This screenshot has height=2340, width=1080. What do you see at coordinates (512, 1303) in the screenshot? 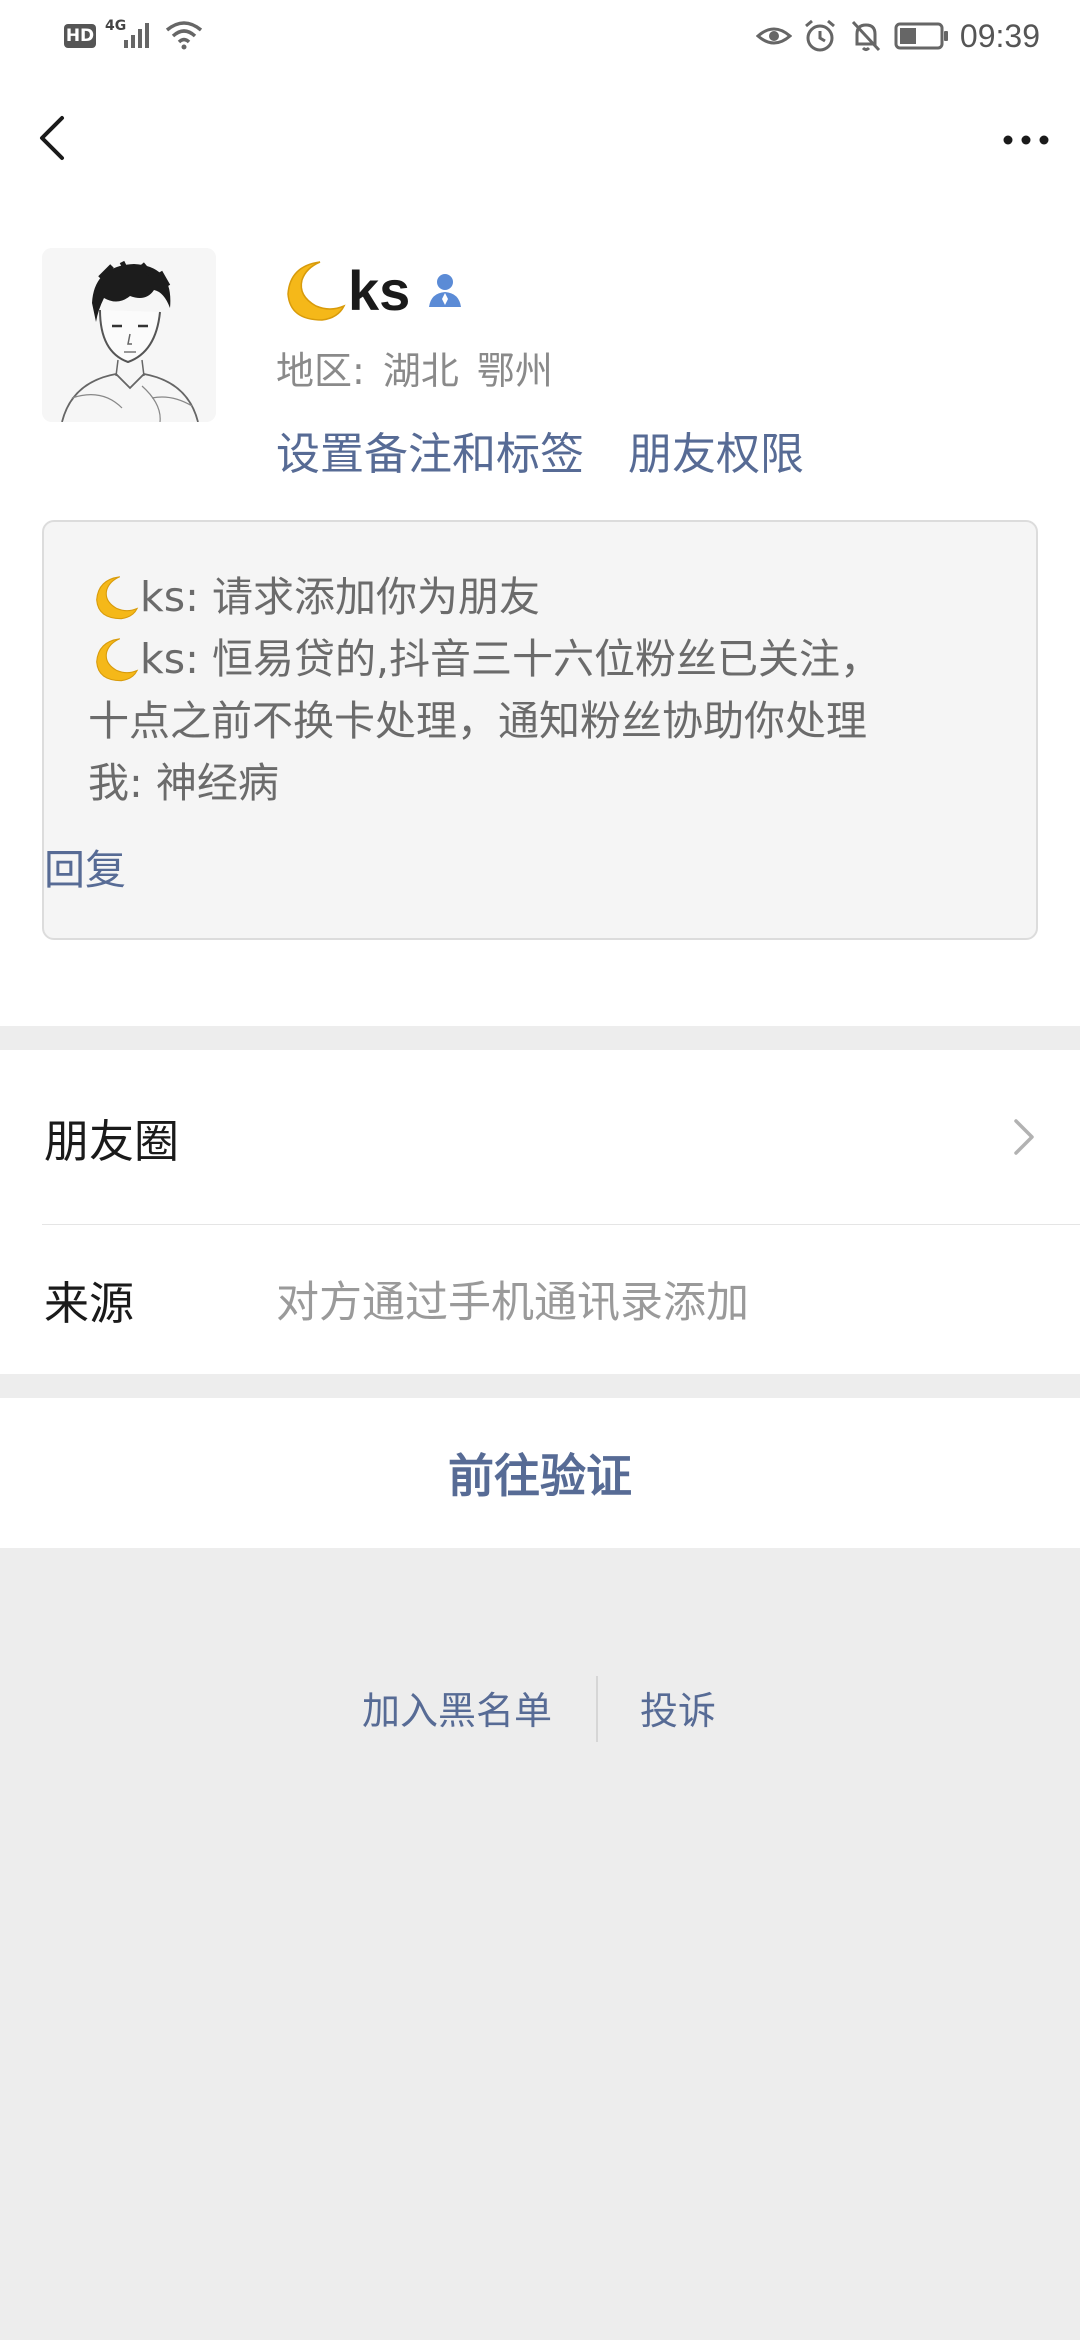
I see `source-value: 对方通过手机通讯录添加` at bounding box center [512, 1303].